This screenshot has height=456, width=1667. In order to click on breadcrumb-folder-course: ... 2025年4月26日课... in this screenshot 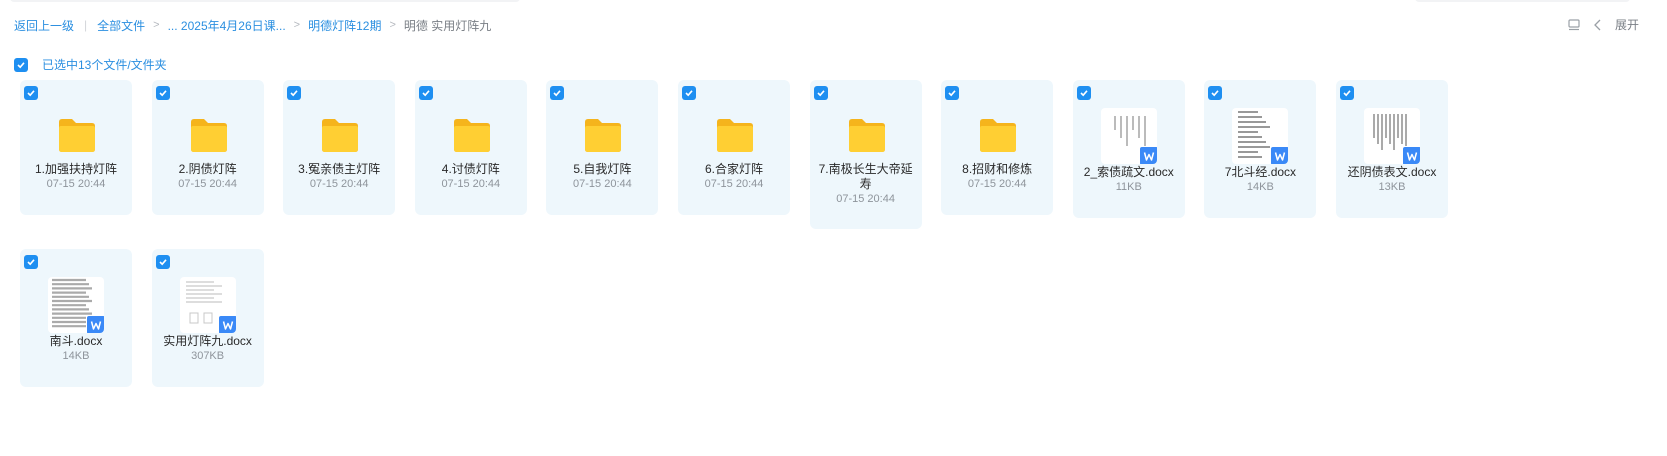, I will do `click(227, 25)`.